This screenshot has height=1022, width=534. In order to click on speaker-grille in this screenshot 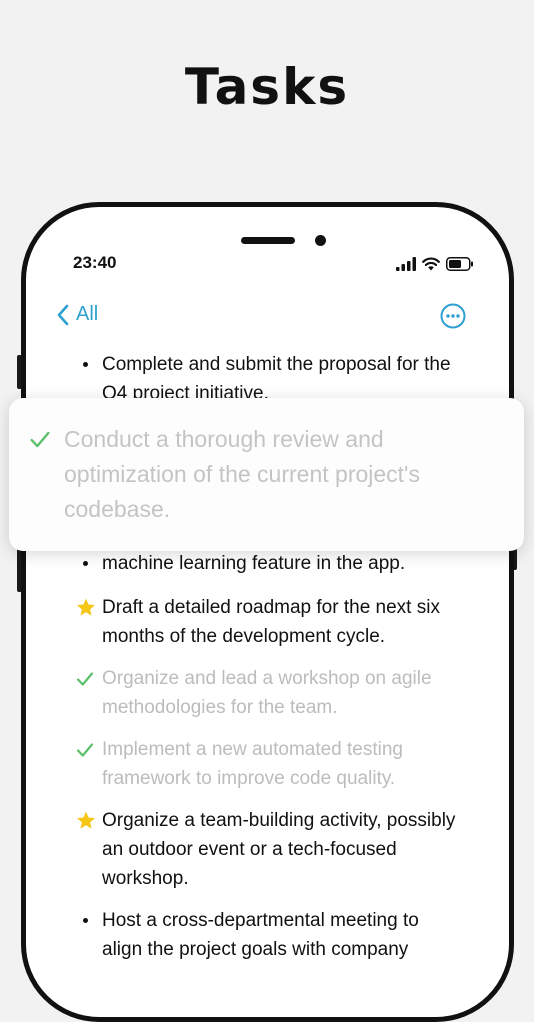, I will do `click(268, 240)`.